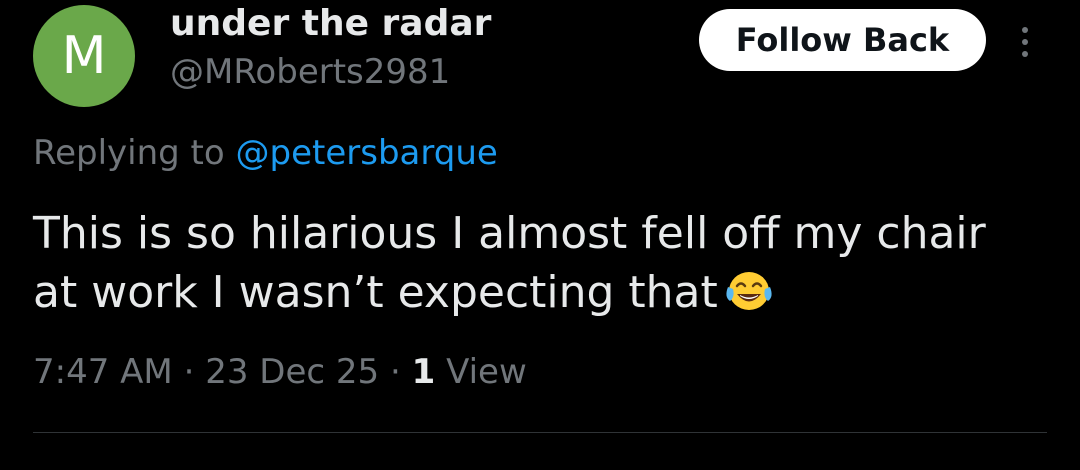  What do you see at coordinates (842, 40) in the screenshot?
I see `follow-back-button: Follow Back` at bounding box center [842, 40].